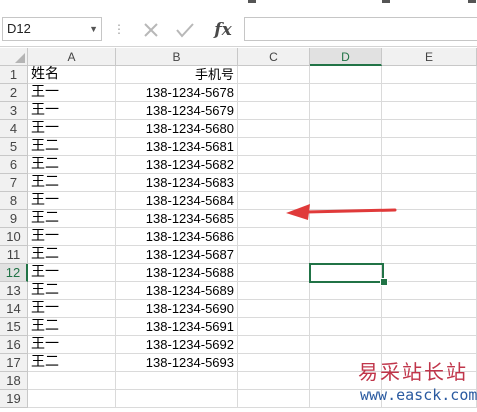 The height and width of the screenshot is (412, 477). What do you see at coordinates (177, 111) in the screenshot?
I see `cell-b3: 138-1234-5679` at bounding box center [177, 111].